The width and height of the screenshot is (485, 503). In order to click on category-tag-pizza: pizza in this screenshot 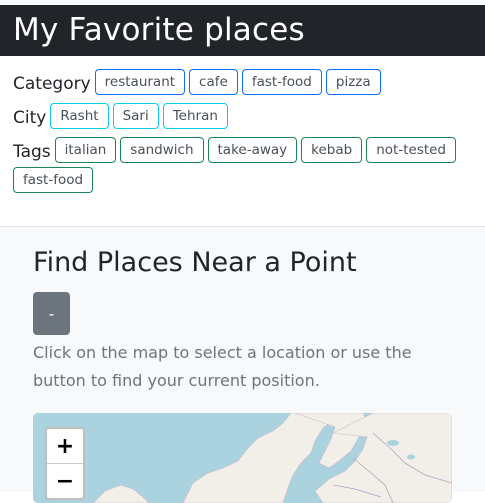, I will do `click(353, 82)`.